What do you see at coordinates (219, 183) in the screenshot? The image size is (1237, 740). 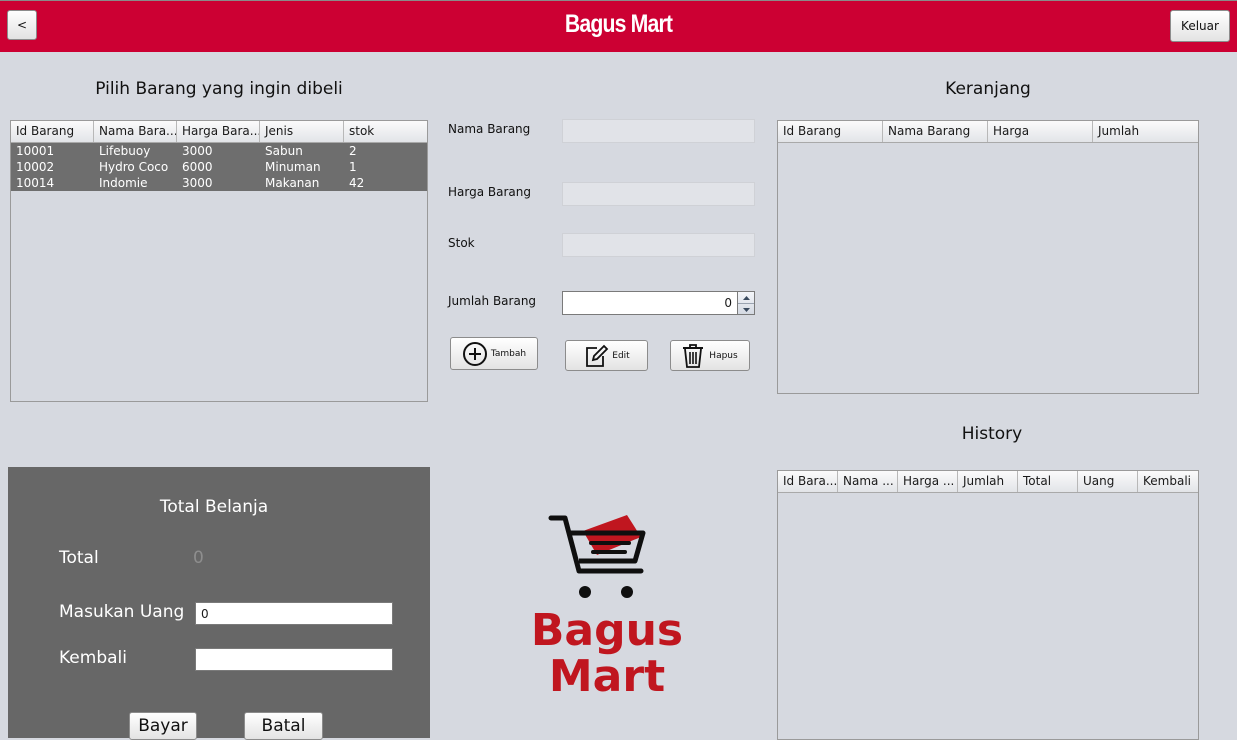 I see `table-row: 10014 Indomie 3000 Makanan 42` at bounding box center [219, 183].